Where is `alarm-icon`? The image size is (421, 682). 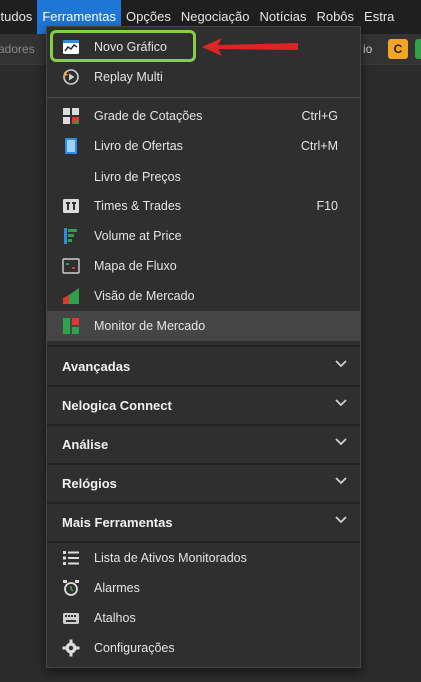
alarm-icon is located at coordinates (71, 588).